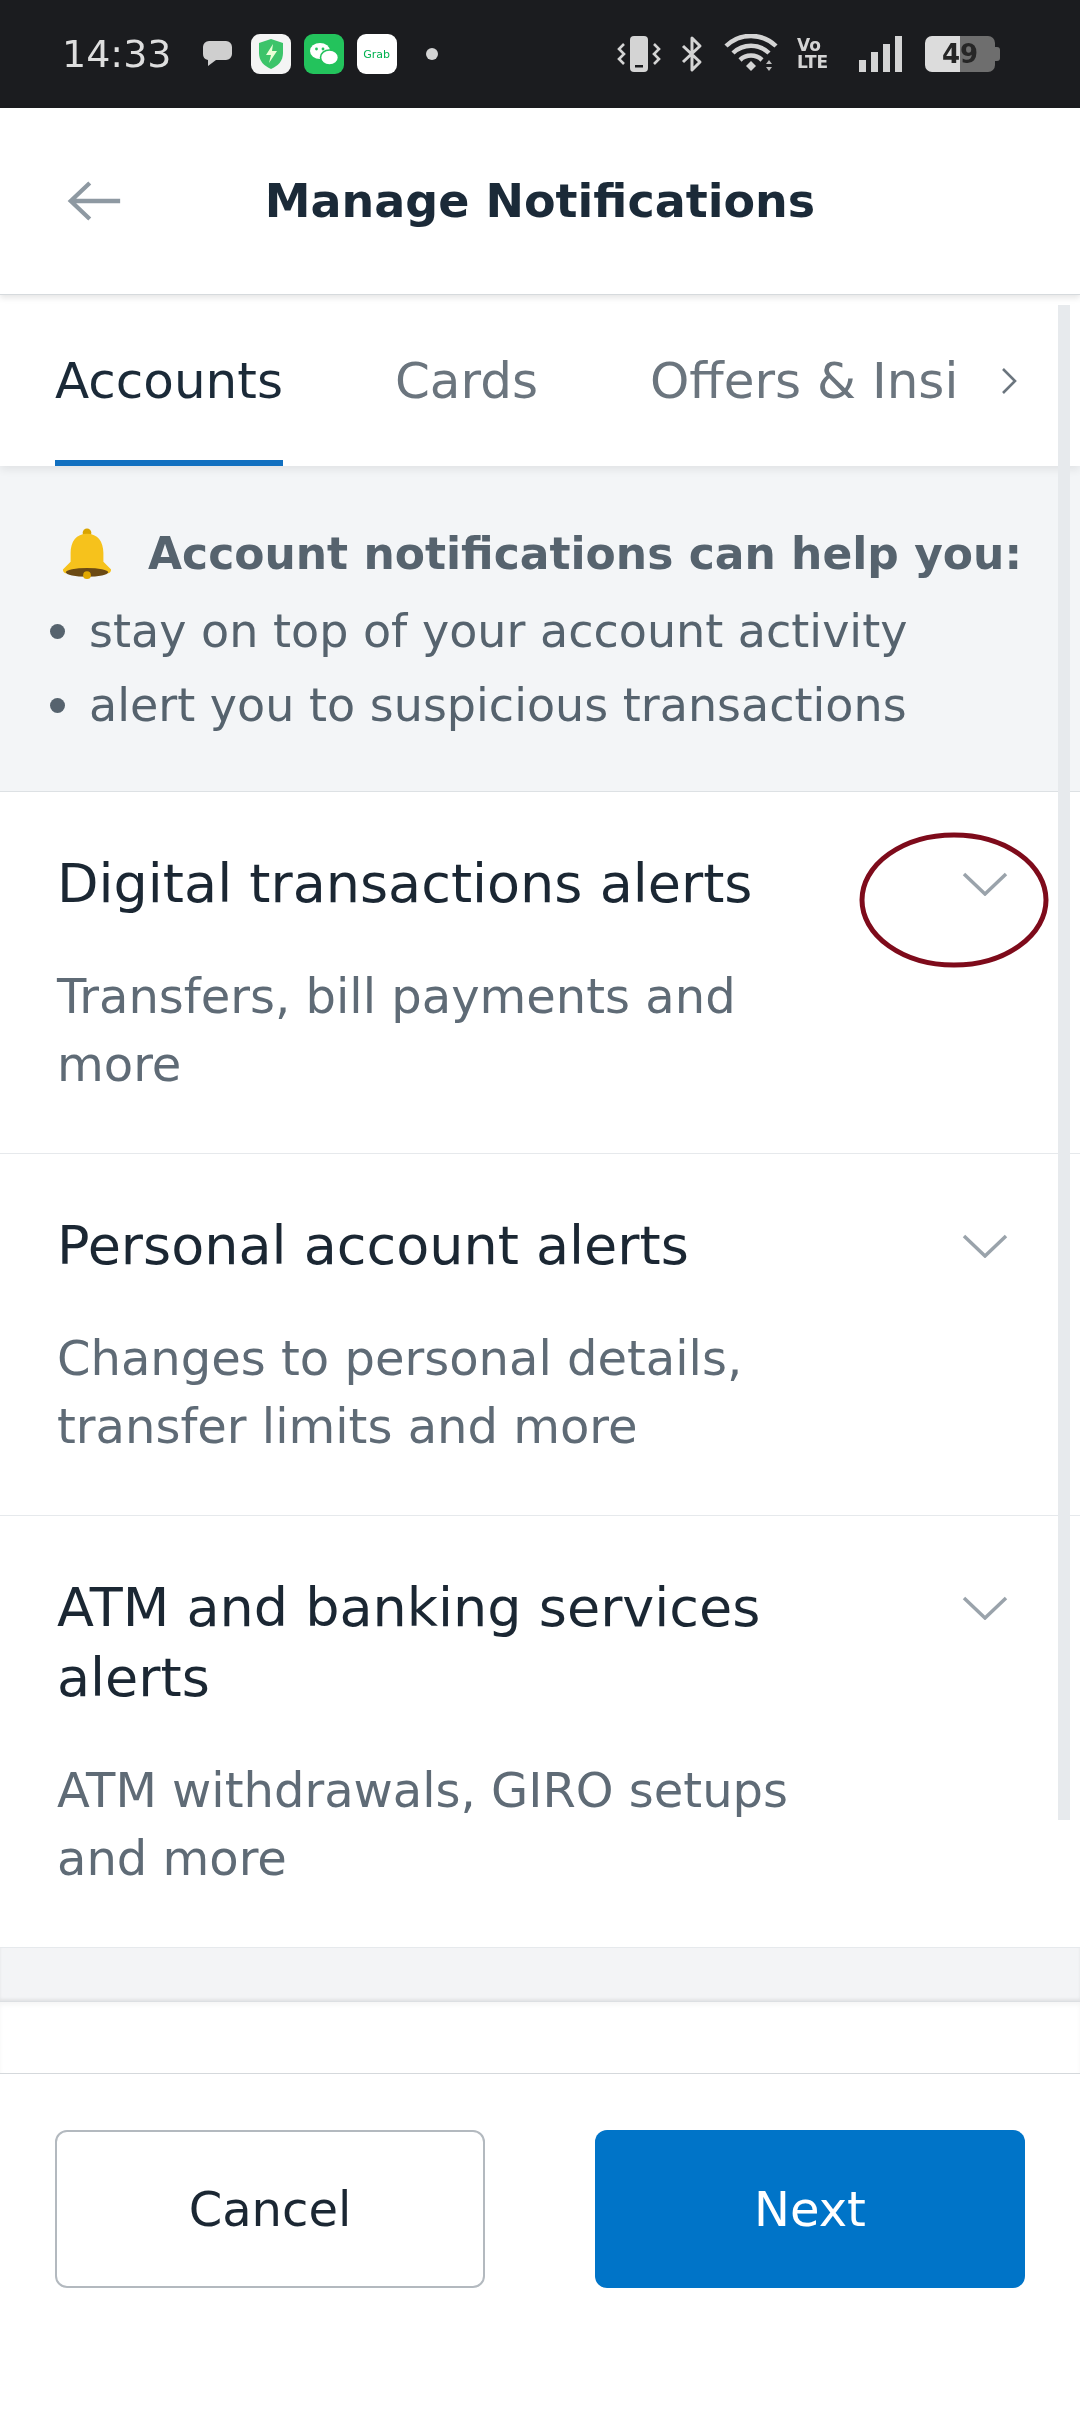 This screenshot has width=1080, height=2412. What do you see at coordinates (962, 54) in the screenshot?
I see `battery-indicator: 49` at bounding box center [962, 54].